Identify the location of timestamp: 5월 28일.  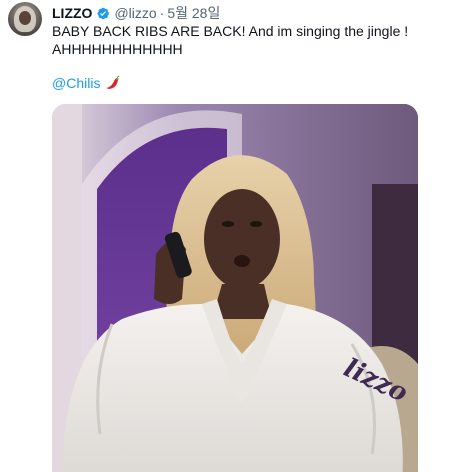
(193, 13).